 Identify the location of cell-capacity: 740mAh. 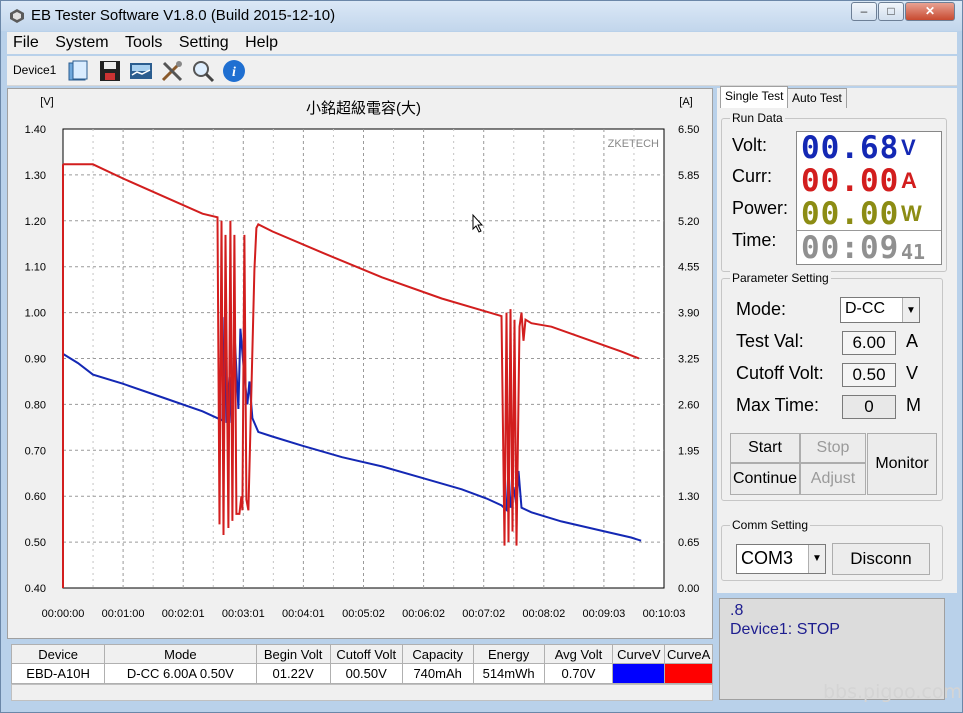
(437, 673).